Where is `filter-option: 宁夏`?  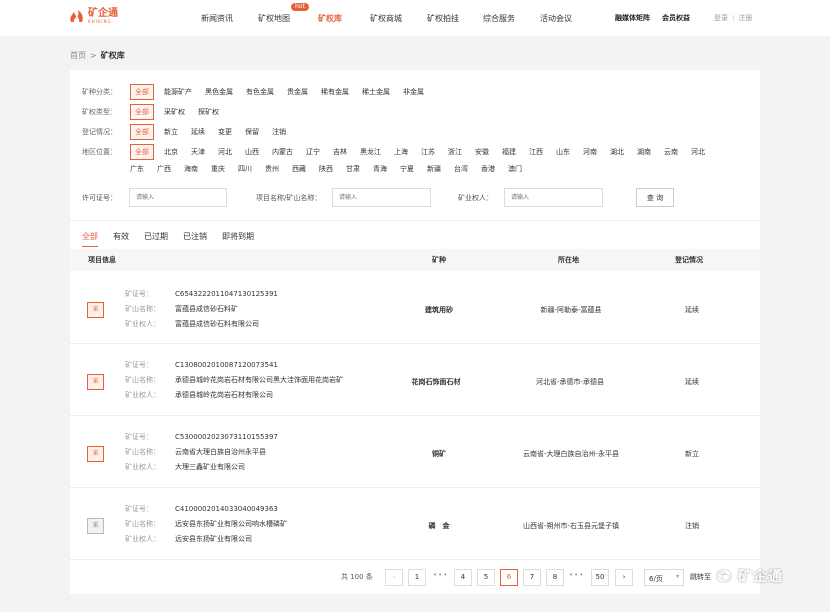 filter-option: 宁夏 is located at coordinates (407, 169).